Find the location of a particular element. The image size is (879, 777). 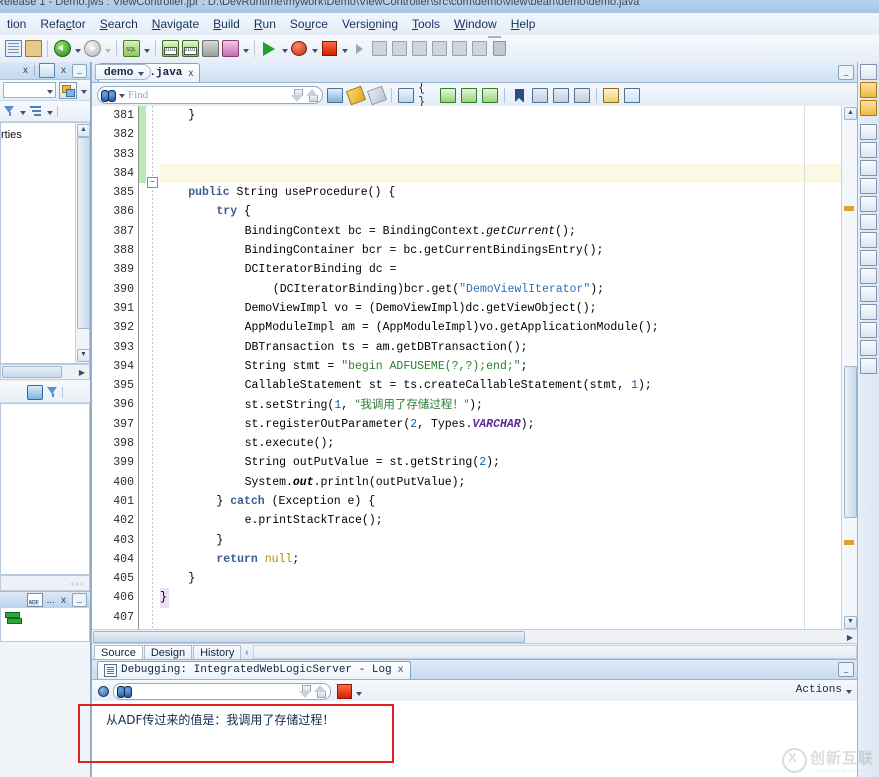

scroll-up-arrow: ▲ is located at coordinates (83, 130).